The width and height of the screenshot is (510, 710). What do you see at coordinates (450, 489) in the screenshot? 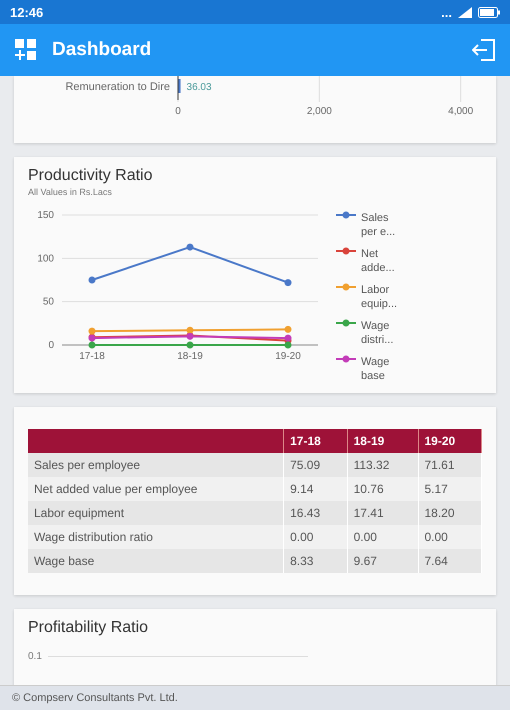
I see `table-cell: 5.17` at bounding box center [450, 489].